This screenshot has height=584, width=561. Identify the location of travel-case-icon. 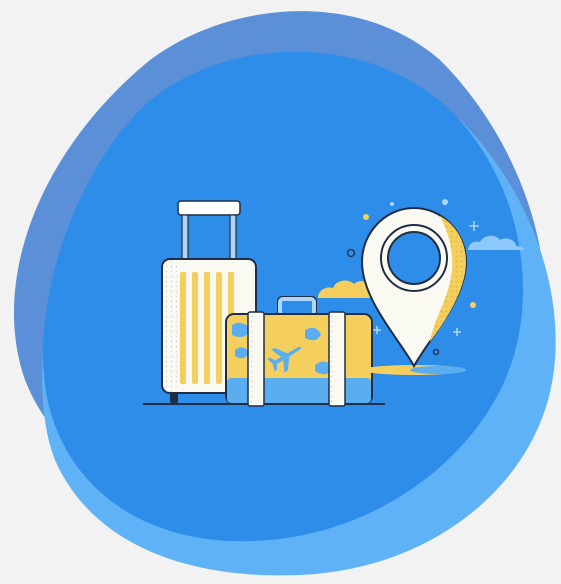
(299, 351).